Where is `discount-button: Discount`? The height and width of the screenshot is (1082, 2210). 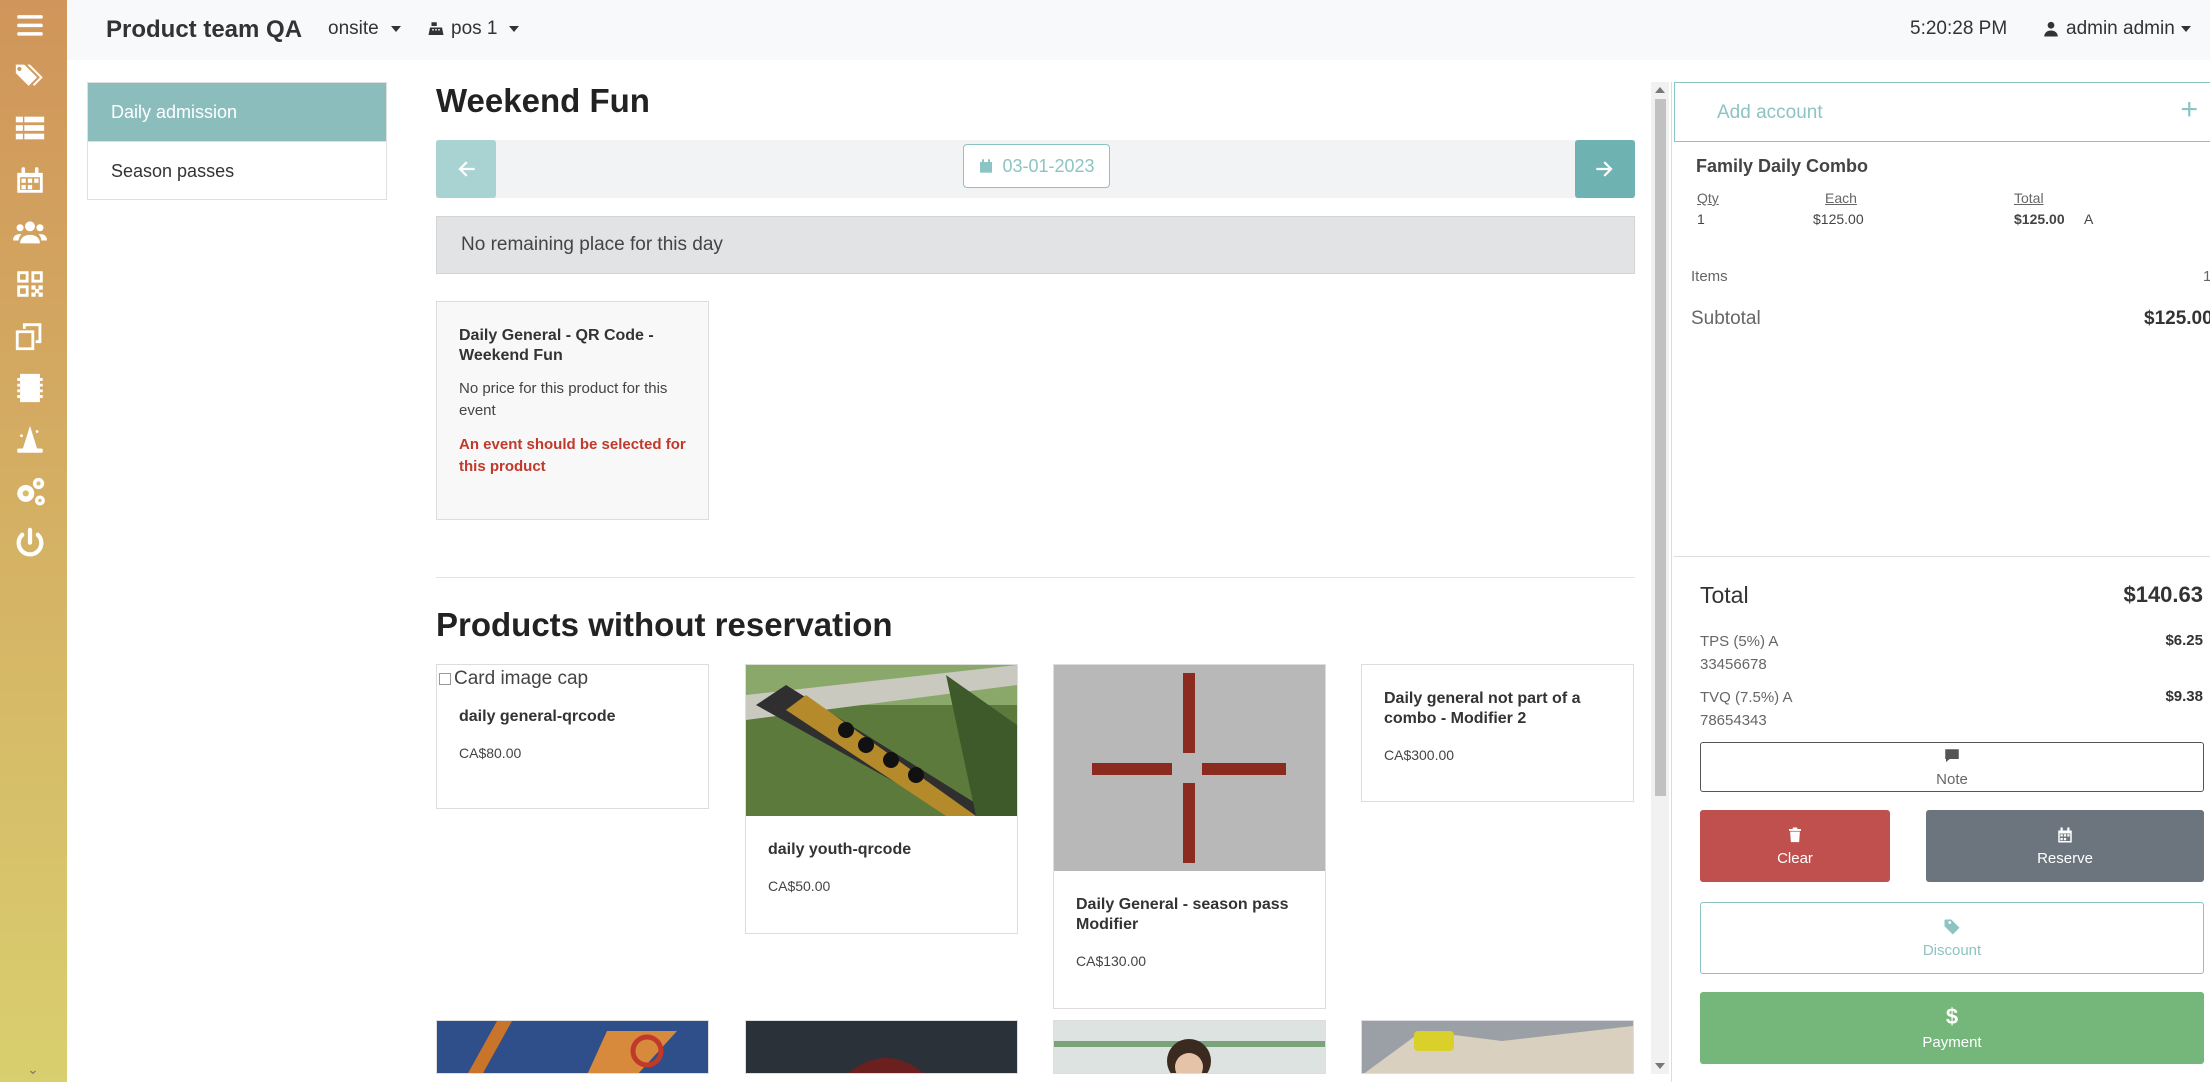 discount-button: Discount is located at coordinates (1952, 938).